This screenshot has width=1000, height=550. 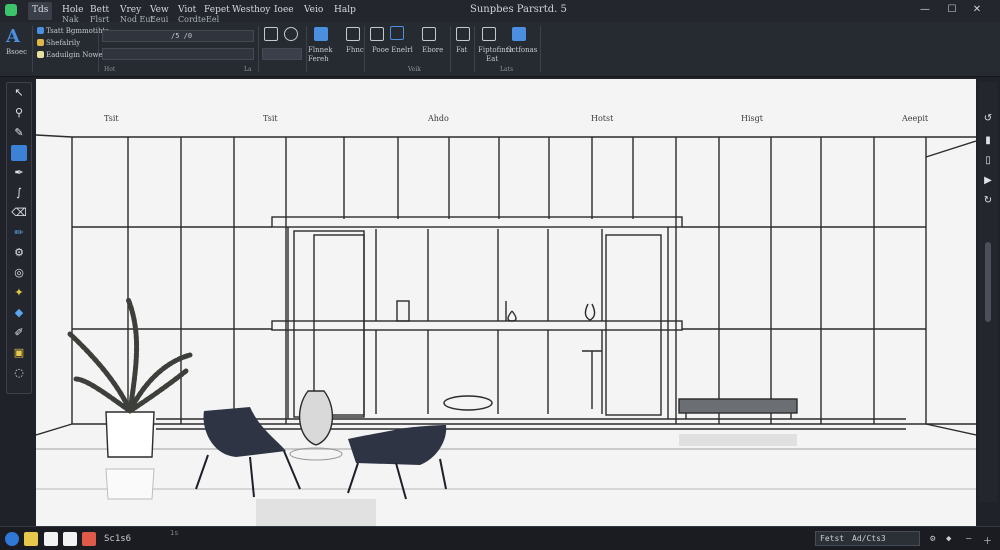 What do you see at coordinates (70, 539) in the screenshot?
I see `sheet-icon` at bounding box center [70, 539].